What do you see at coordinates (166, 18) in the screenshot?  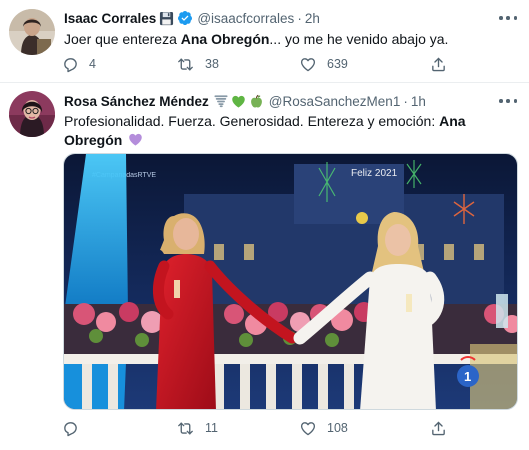 I see `floppy-disk-emoji-icon` at bounding box center [166, 18].